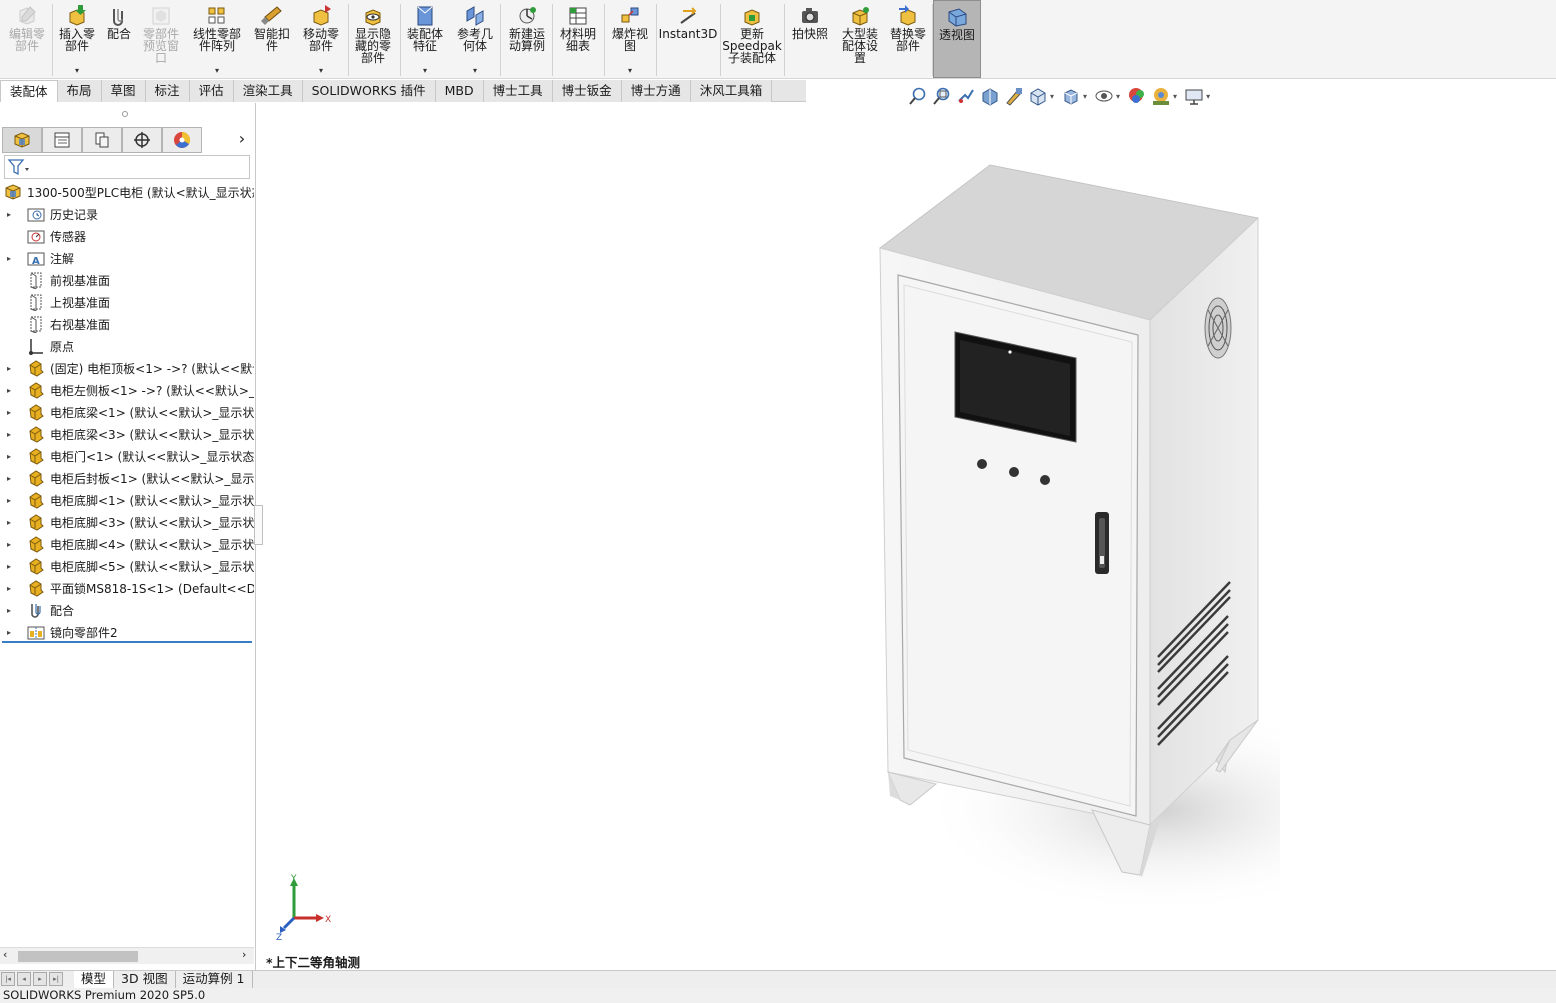  I want to click on insert-part-button: 插入零 部件 ▾, so click(77, 39).